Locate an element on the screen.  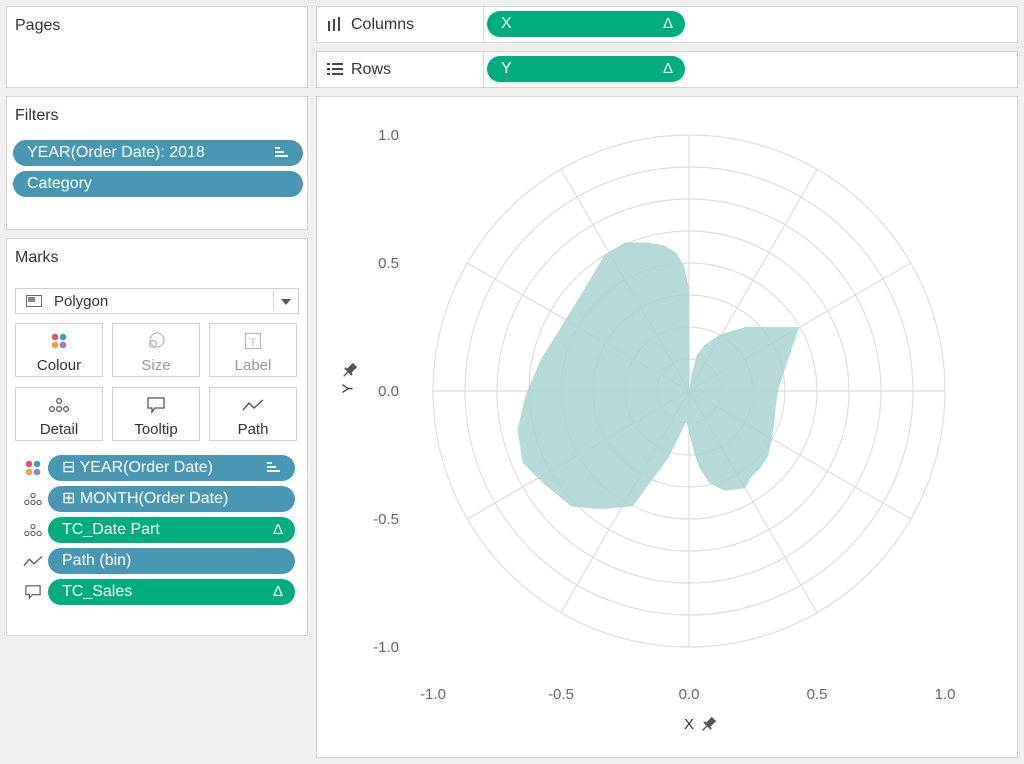
field-tc-date-part: TC_Date Part Δ is located at coordinates (171, 530).